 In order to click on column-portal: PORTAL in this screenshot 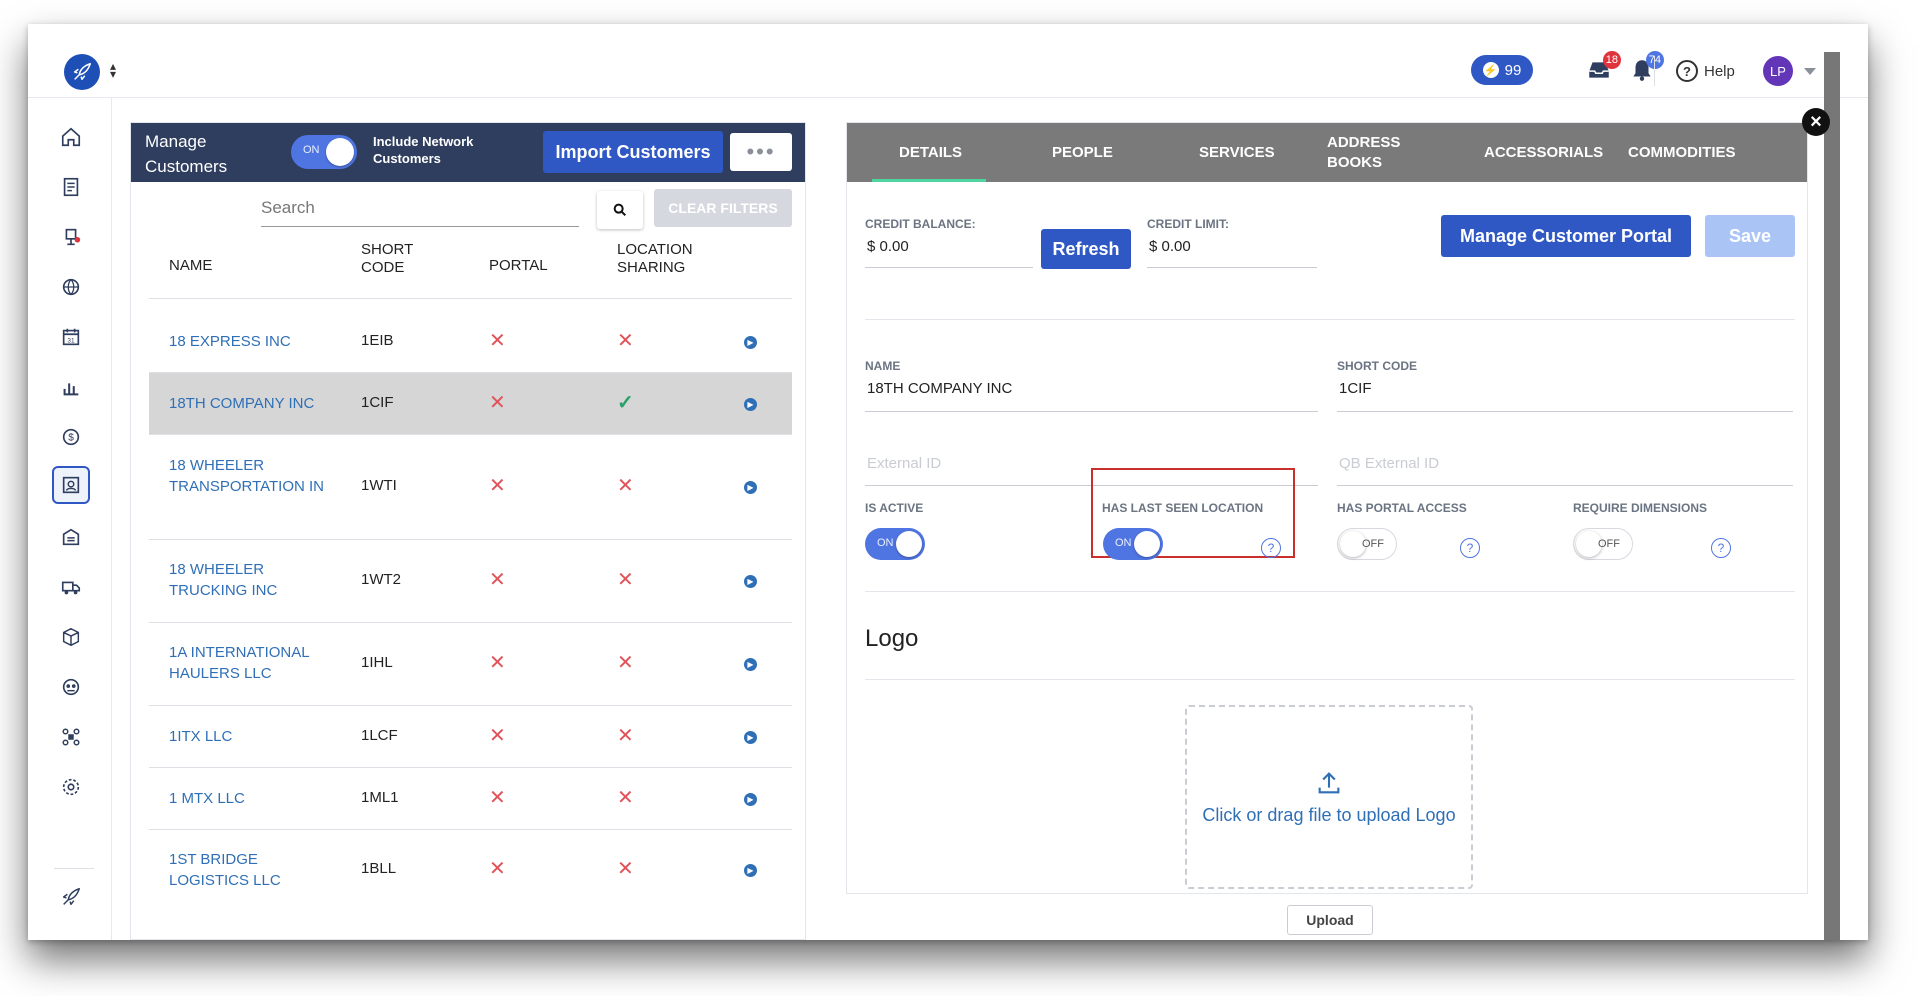, I will do `click(518, 266)`.